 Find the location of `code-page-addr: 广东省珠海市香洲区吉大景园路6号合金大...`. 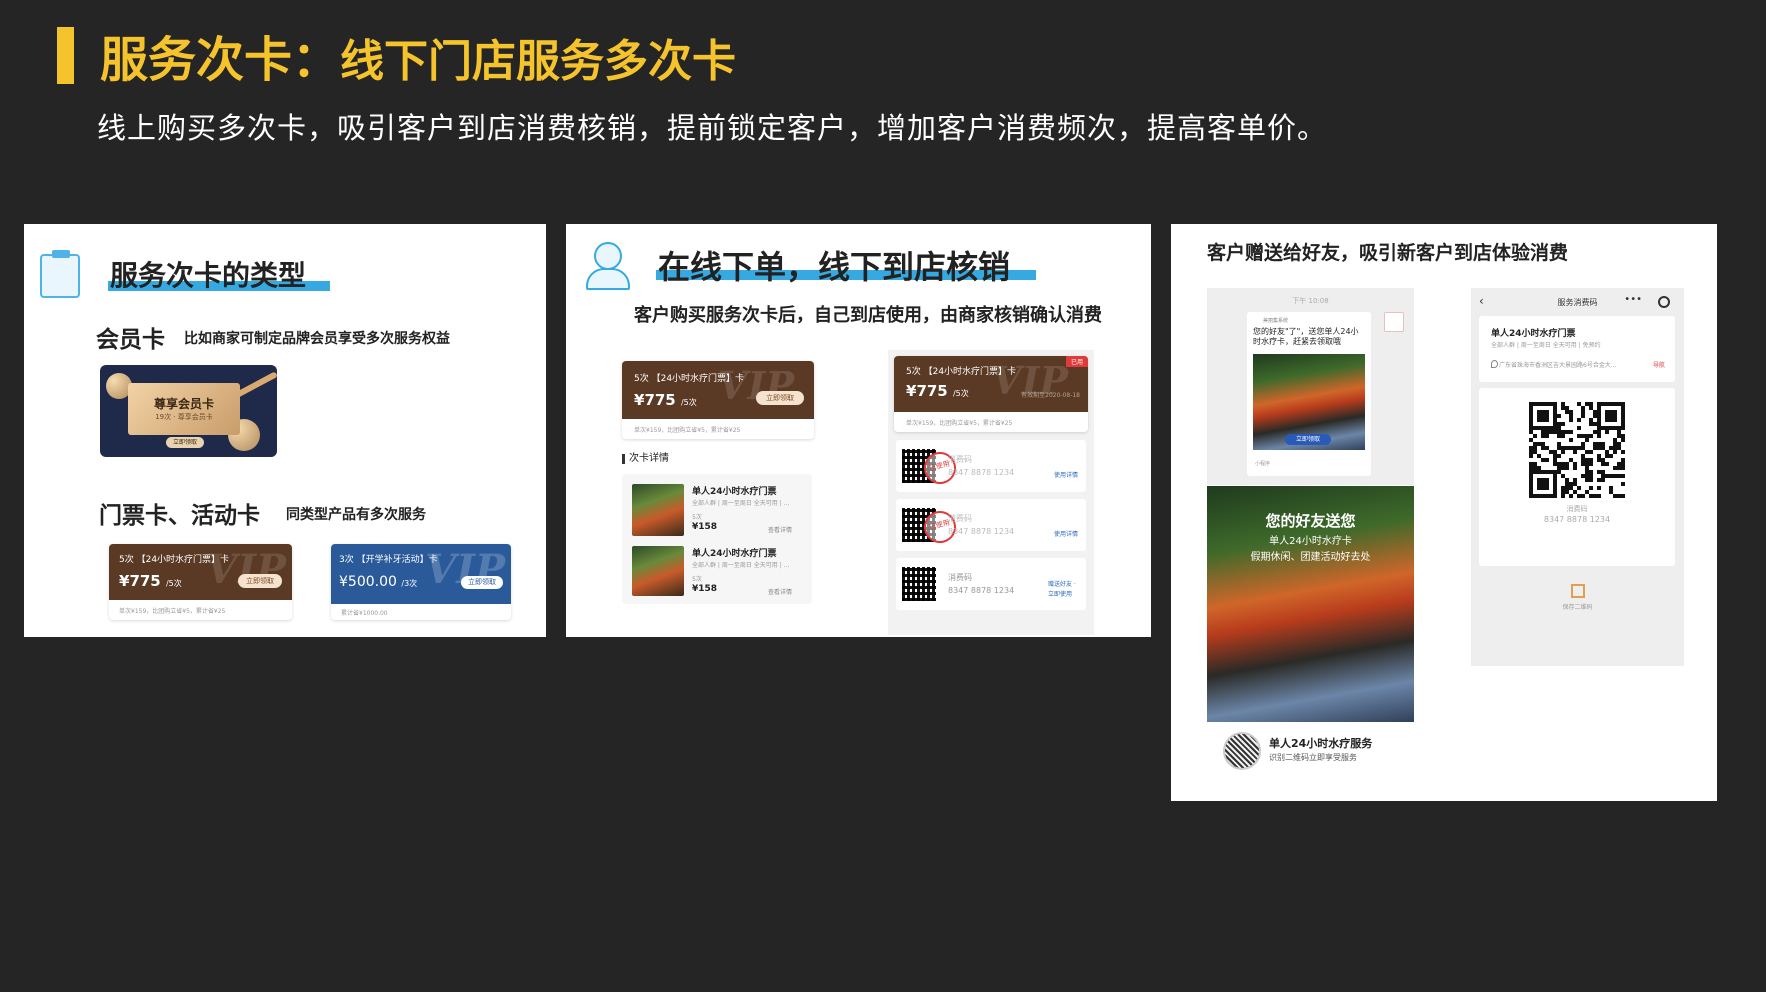

code-page-addr: 广东省珠海市香洲区吉大景园路6号合金大... is located at coordinates (1558, 365).